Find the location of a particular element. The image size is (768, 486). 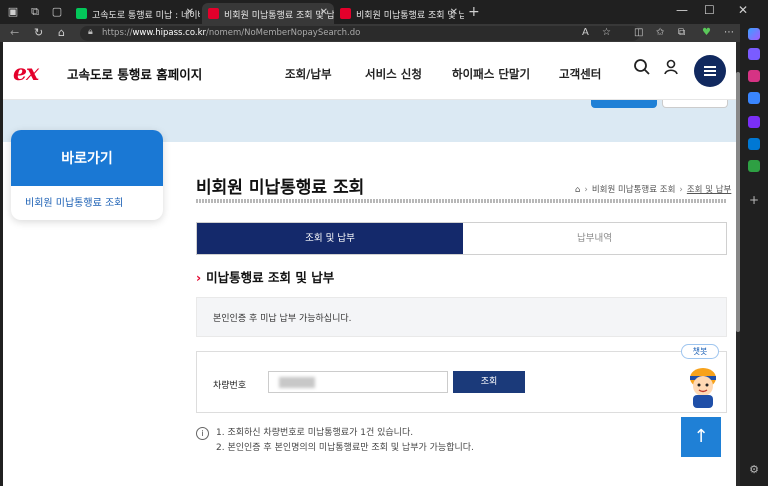

banner-button-primary is located at coordinates (624, 104).